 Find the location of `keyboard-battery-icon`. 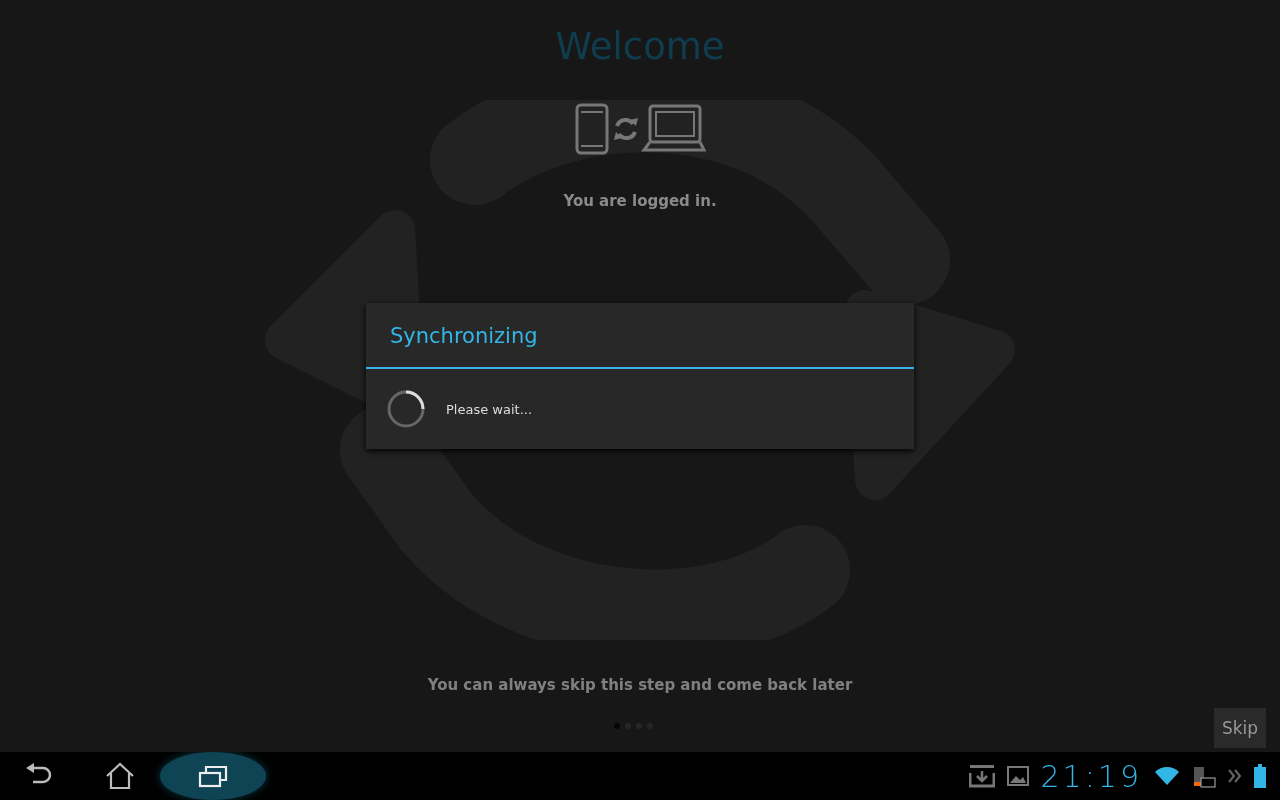

keyboard-battery-icon is located at coordinates (1204, 776).